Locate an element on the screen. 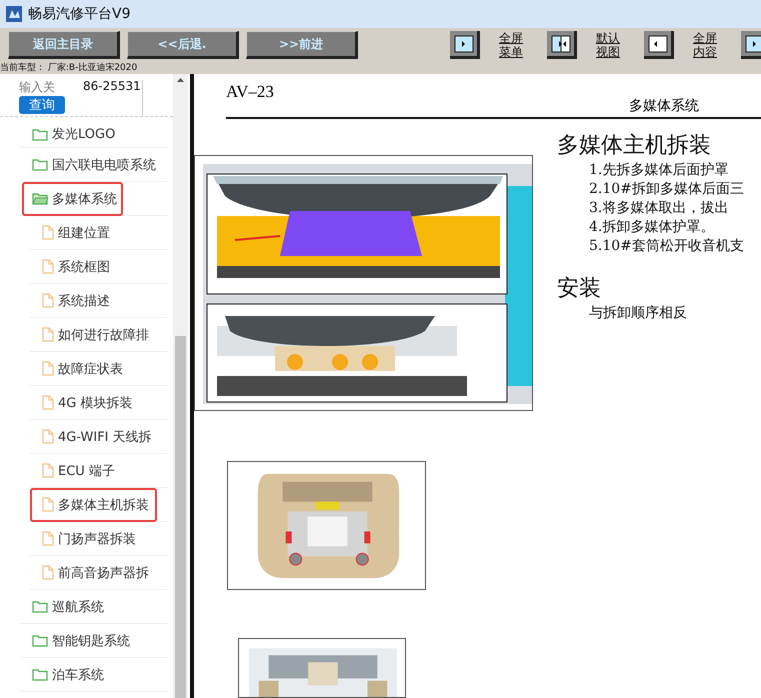 This screenshot has width=761, height=698. app-icon is located at coordinates (14, 14).